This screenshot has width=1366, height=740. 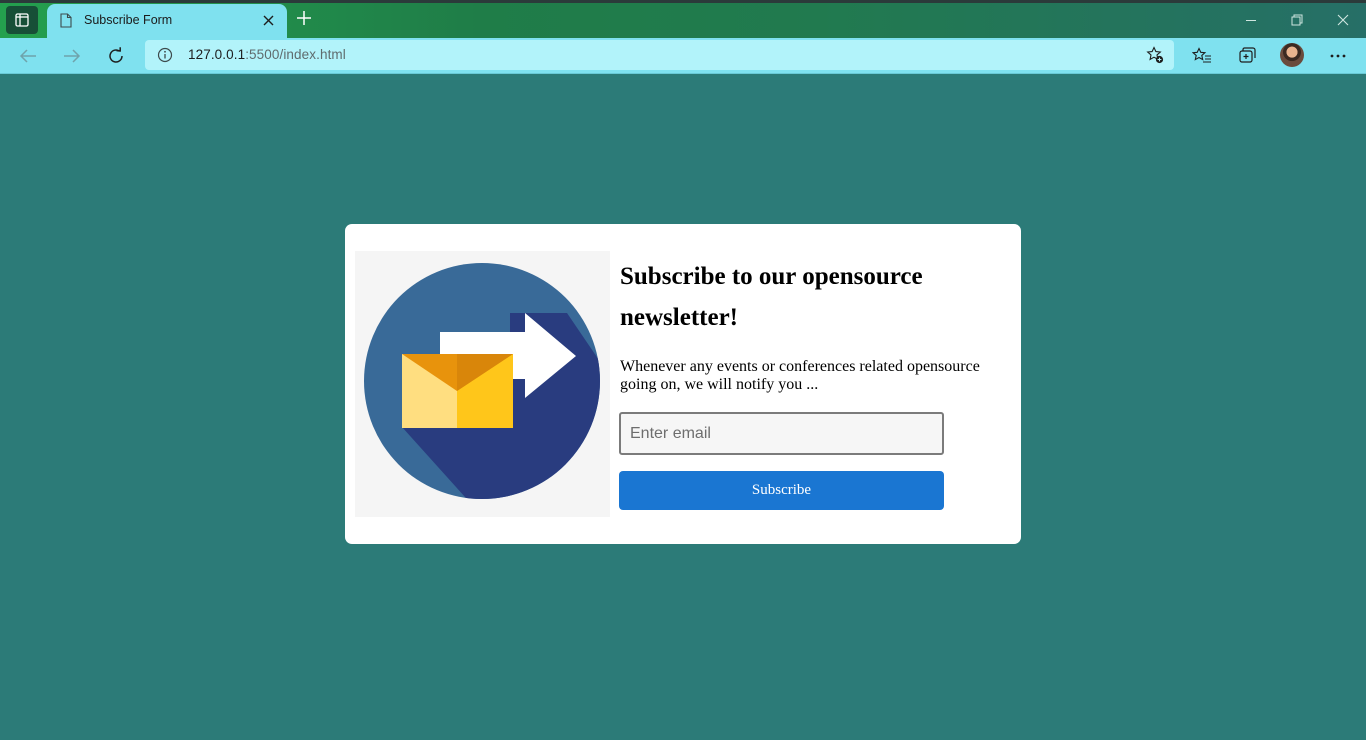 I want to click on tab-actions-icon, so click(x=22, y=20).